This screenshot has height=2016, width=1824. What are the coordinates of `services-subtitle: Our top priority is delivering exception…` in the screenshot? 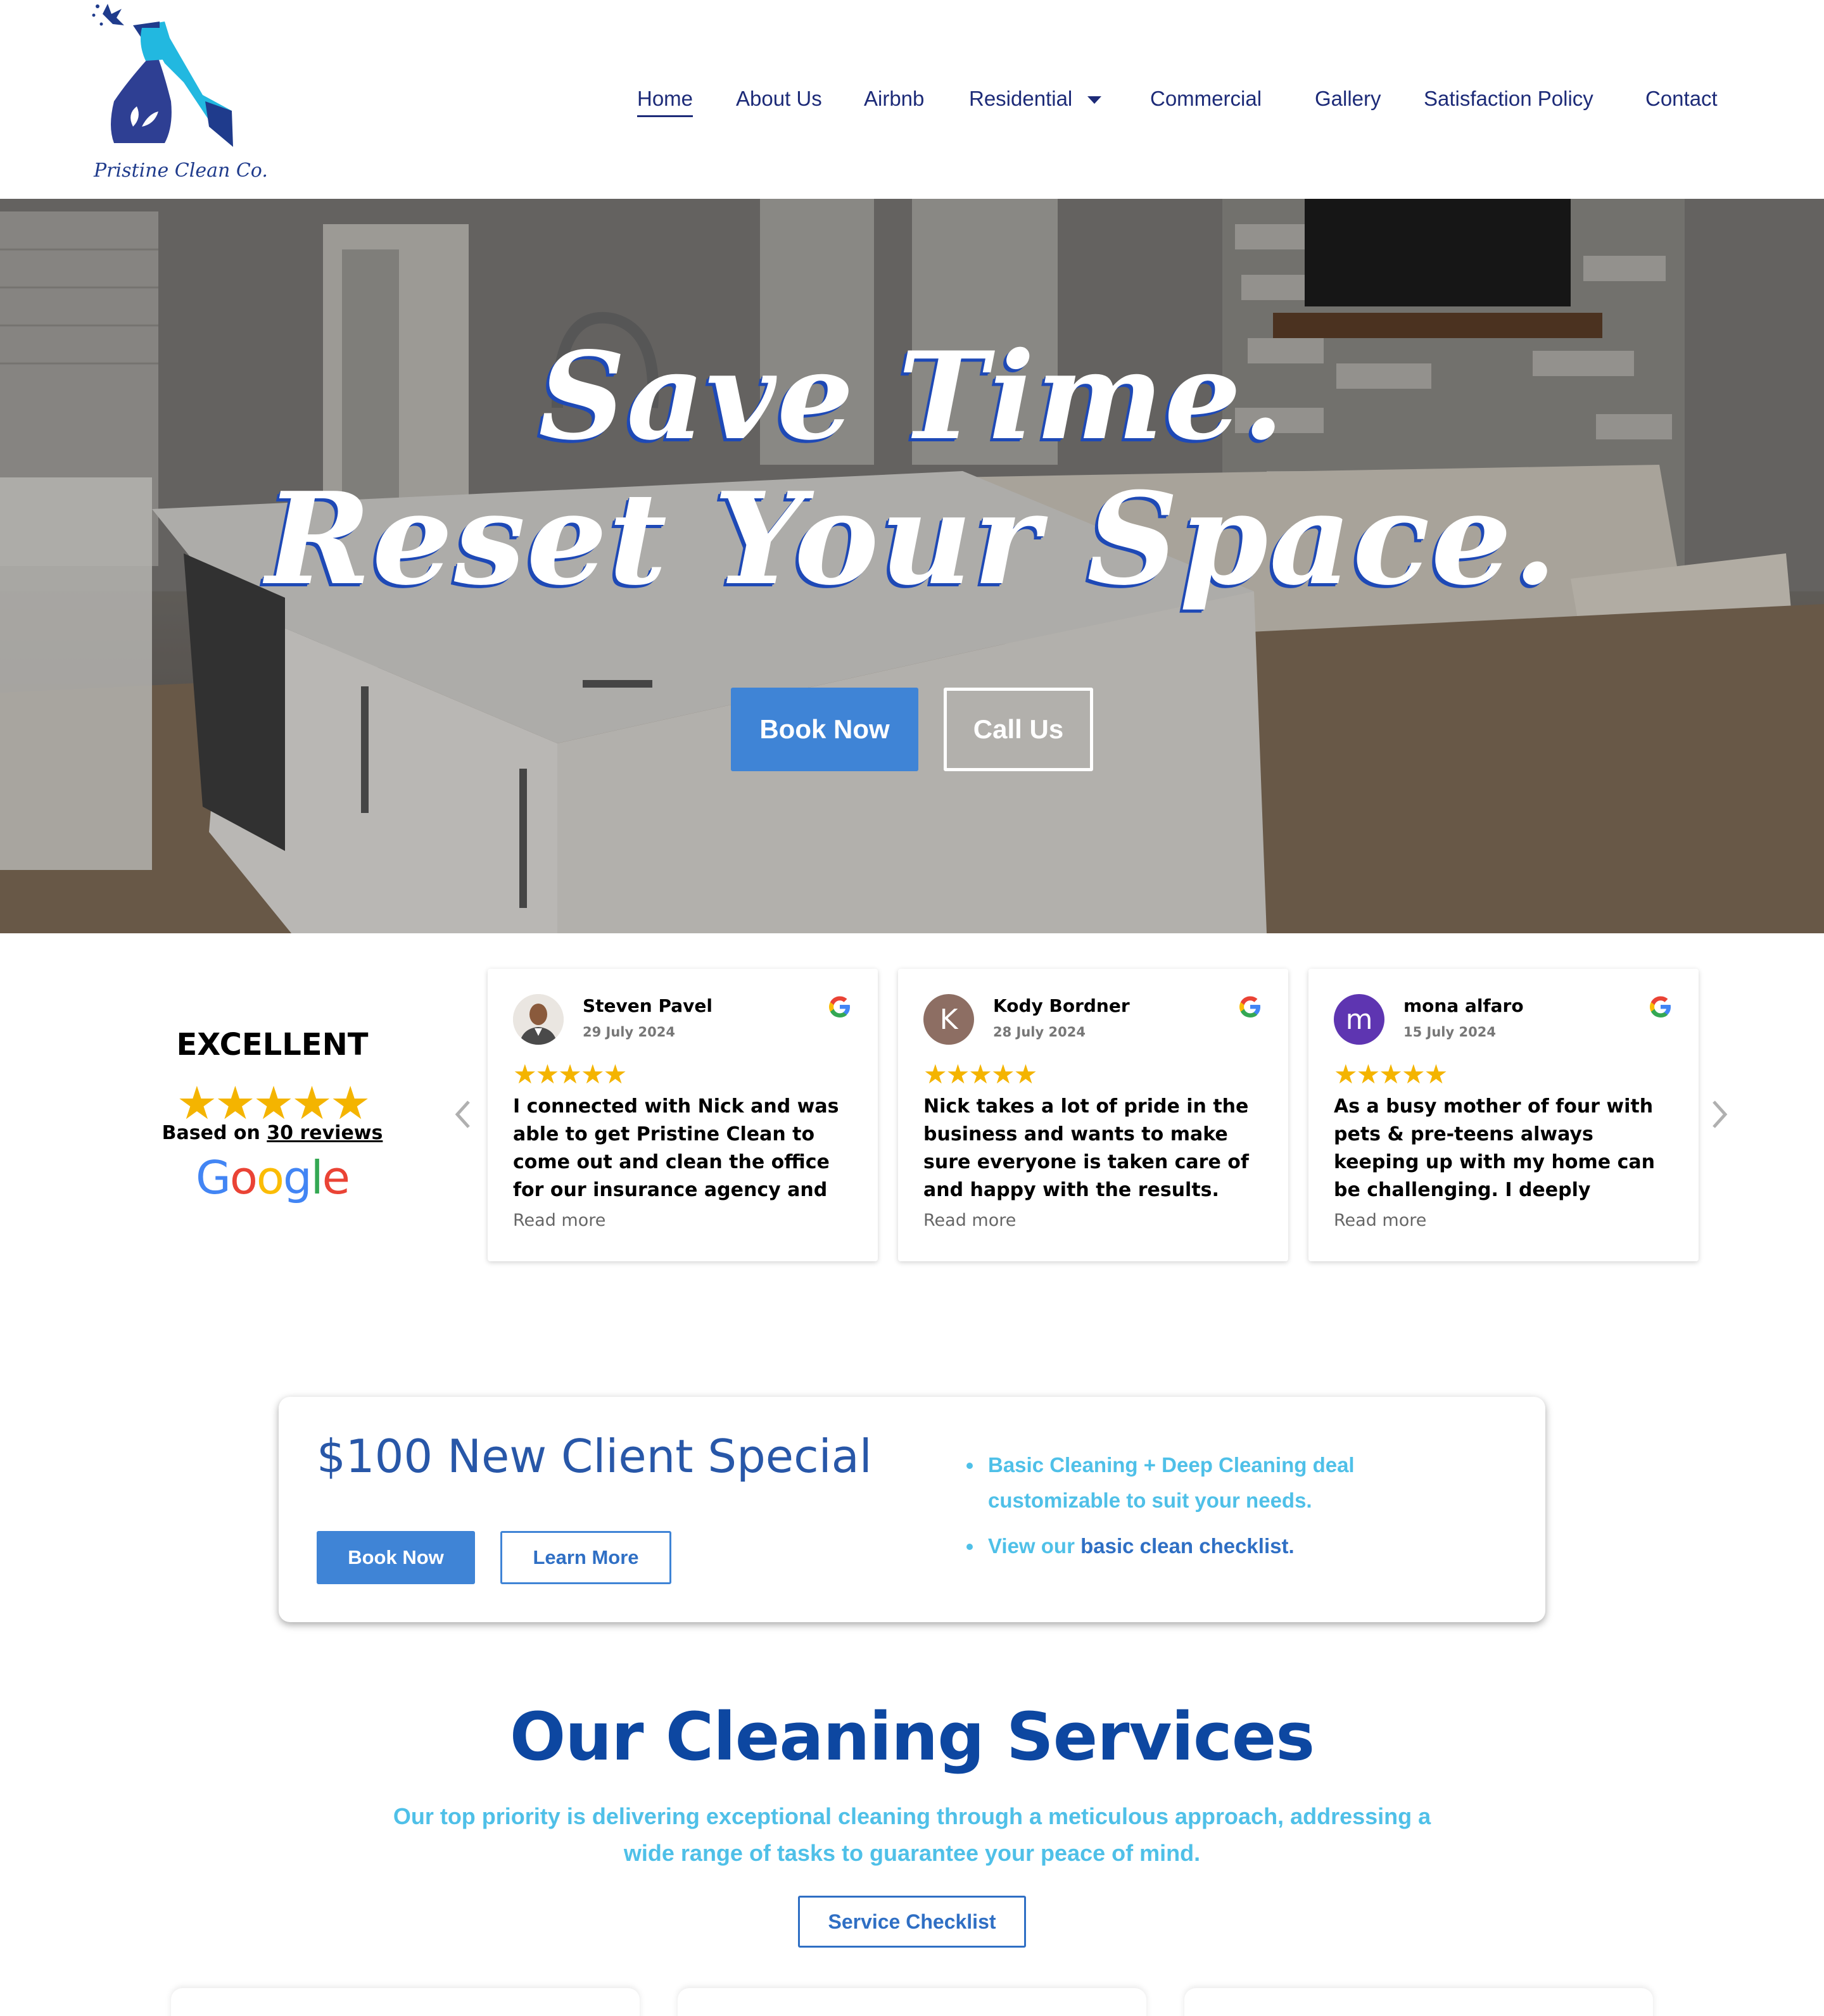 It's located at (912, 1834).